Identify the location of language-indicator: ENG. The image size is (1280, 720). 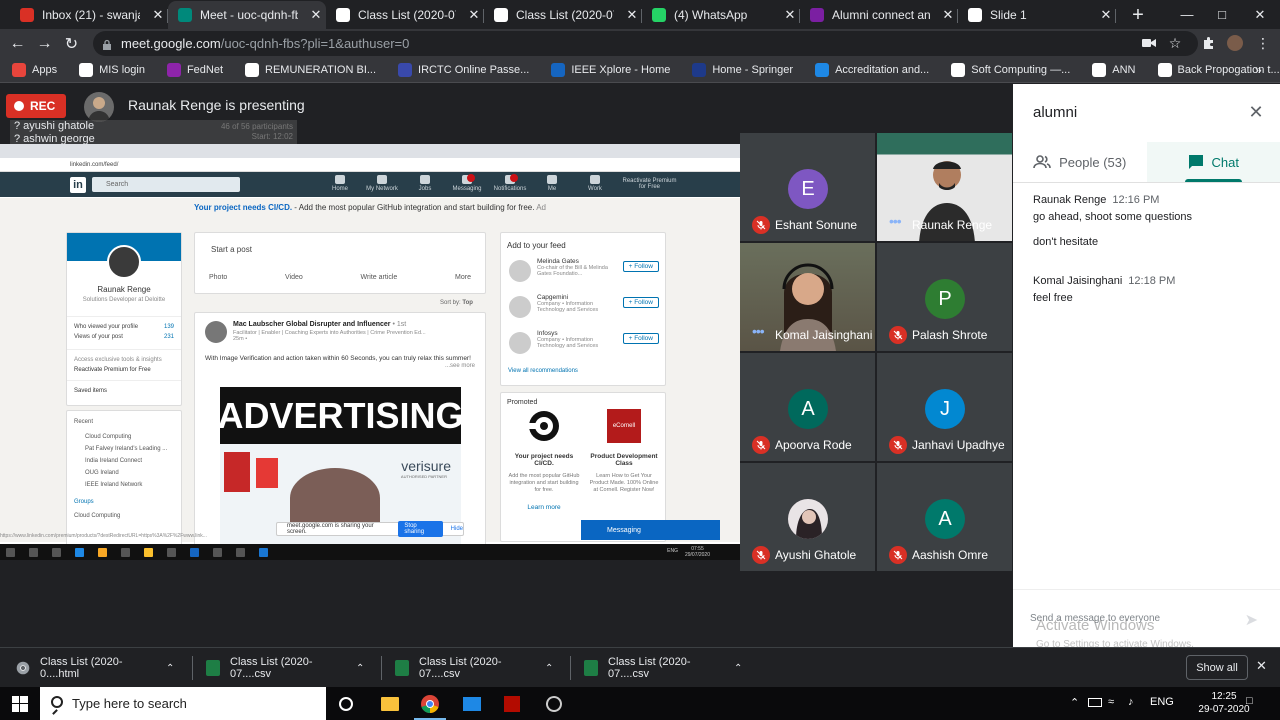
(1162, 702).